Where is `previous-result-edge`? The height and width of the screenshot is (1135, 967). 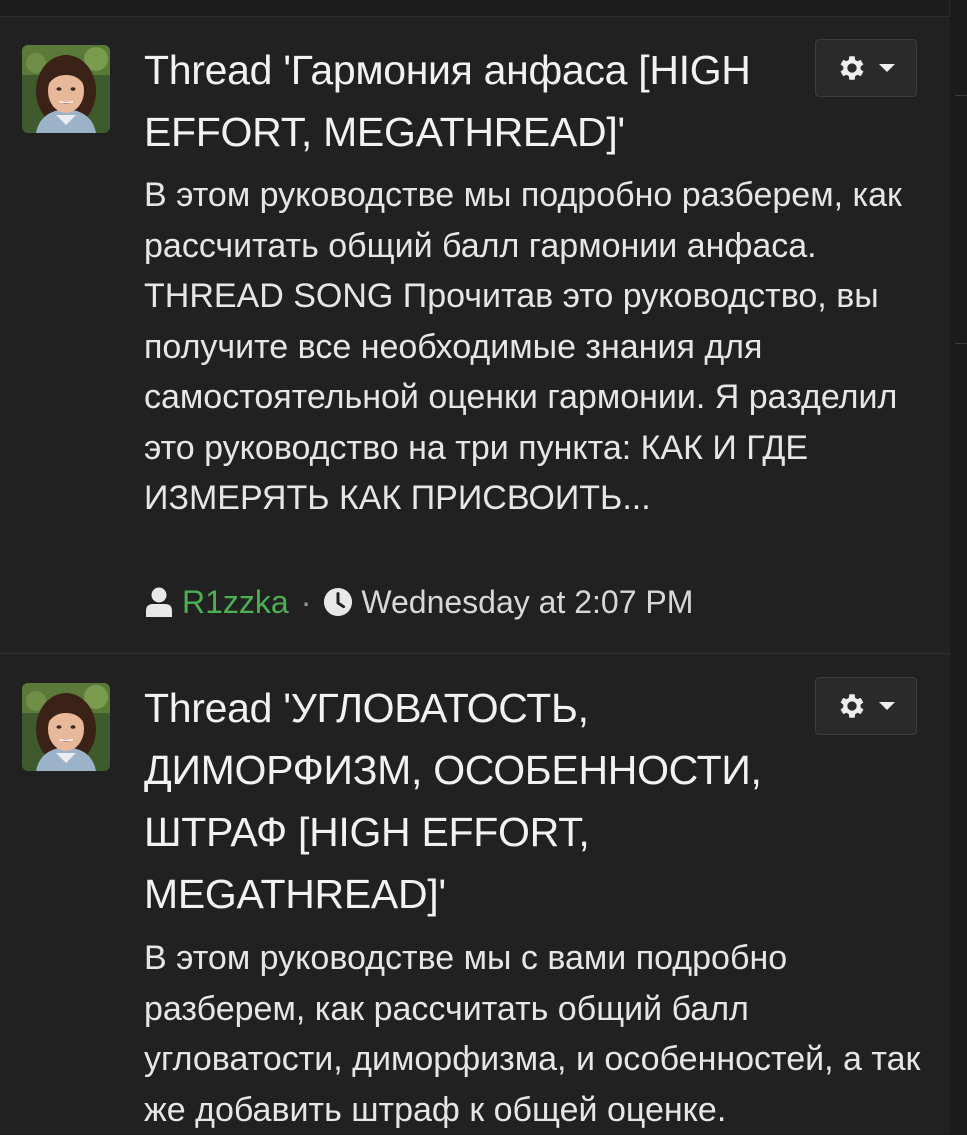
previous-result-edge is located at coordinates (475, 8).